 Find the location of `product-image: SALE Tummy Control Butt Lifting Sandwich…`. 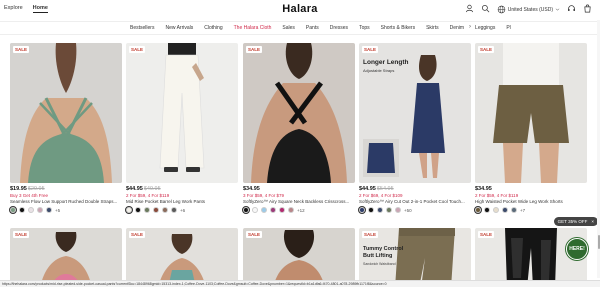

product-image: SALE Tummy Control Butt Lifting Sandwich… is located at coordinates (415, 257).